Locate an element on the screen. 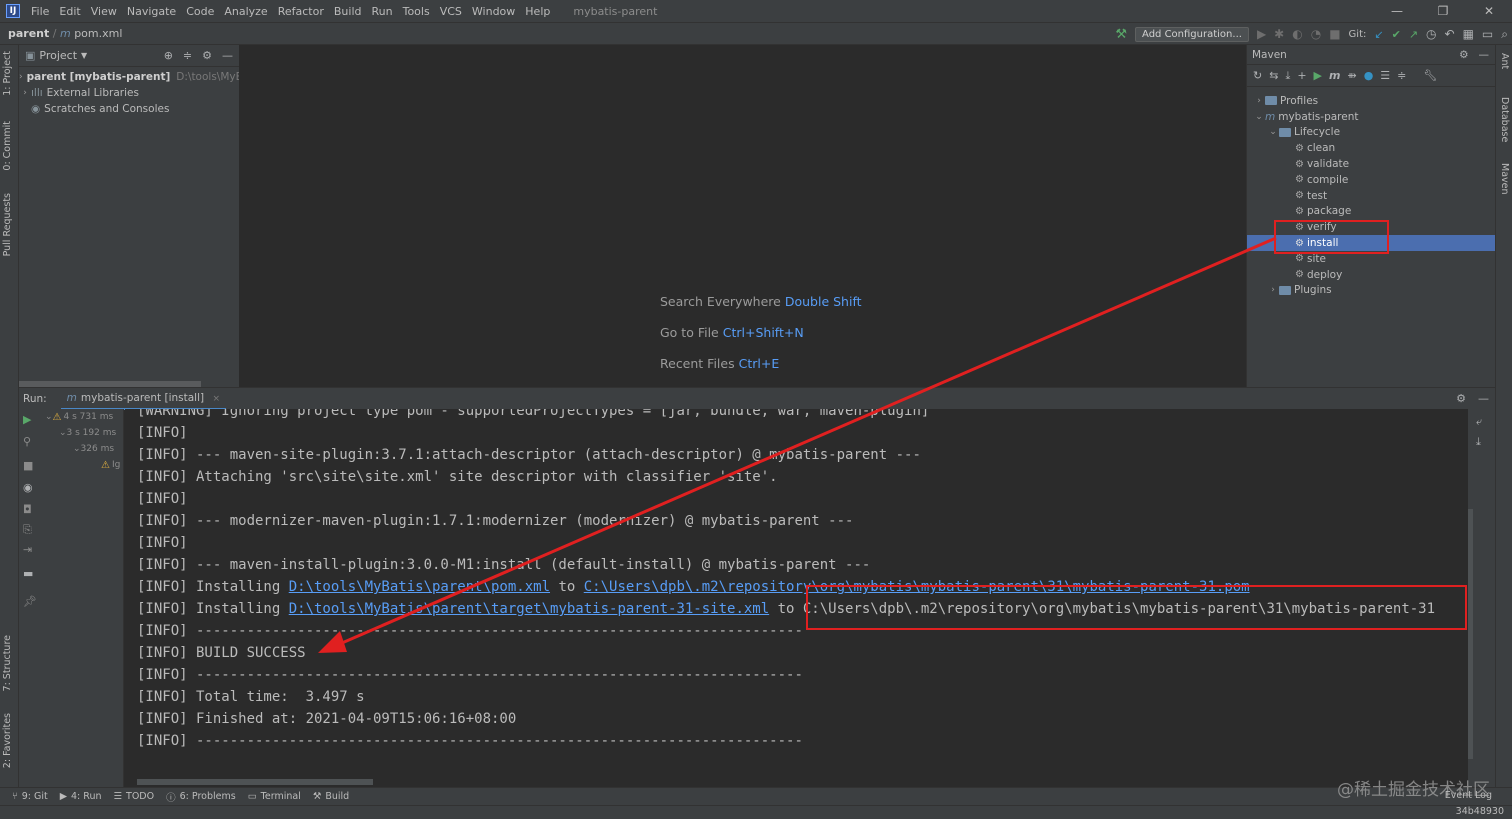 This screenshot has height=819, width=1512. reload-icon: ↻ is located at coordinates (1257, 75).